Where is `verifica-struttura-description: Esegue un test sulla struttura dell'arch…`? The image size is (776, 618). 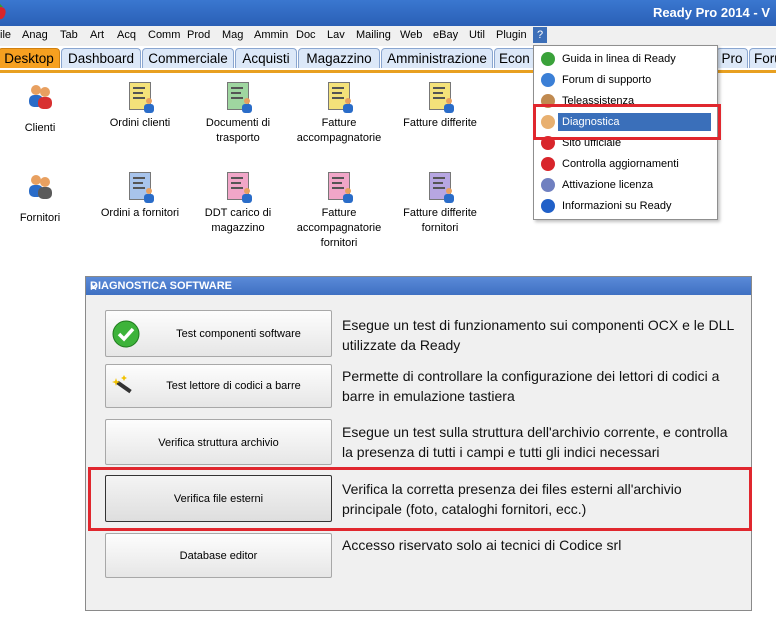 verifica-struttura-description: Esegue un test sulla struttura dell'arch… is located at coordinates (535, 442).